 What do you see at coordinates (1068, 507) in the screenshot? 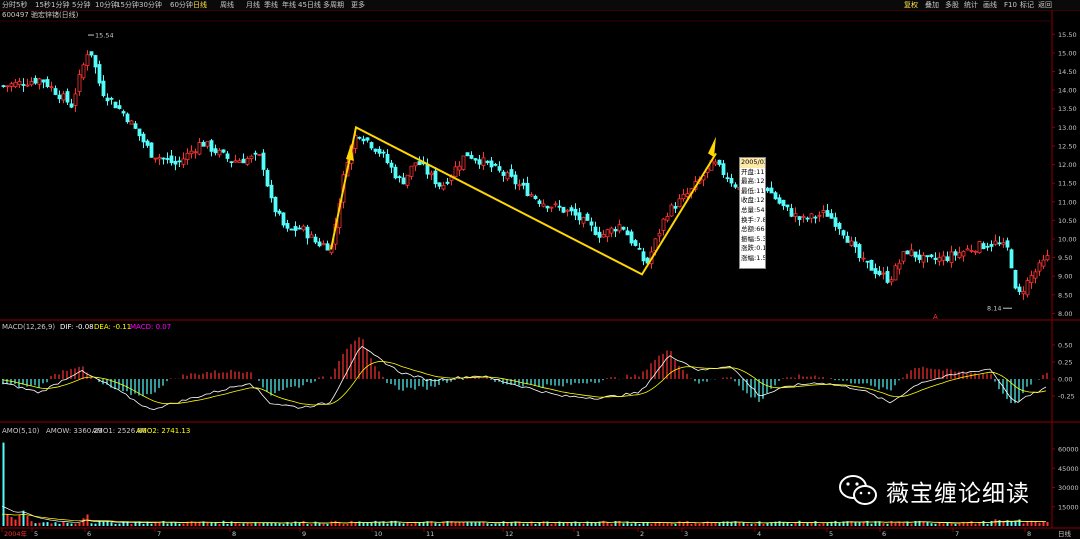
I see `amo-tick-label: 15000` at bounding box center [1068, 507].